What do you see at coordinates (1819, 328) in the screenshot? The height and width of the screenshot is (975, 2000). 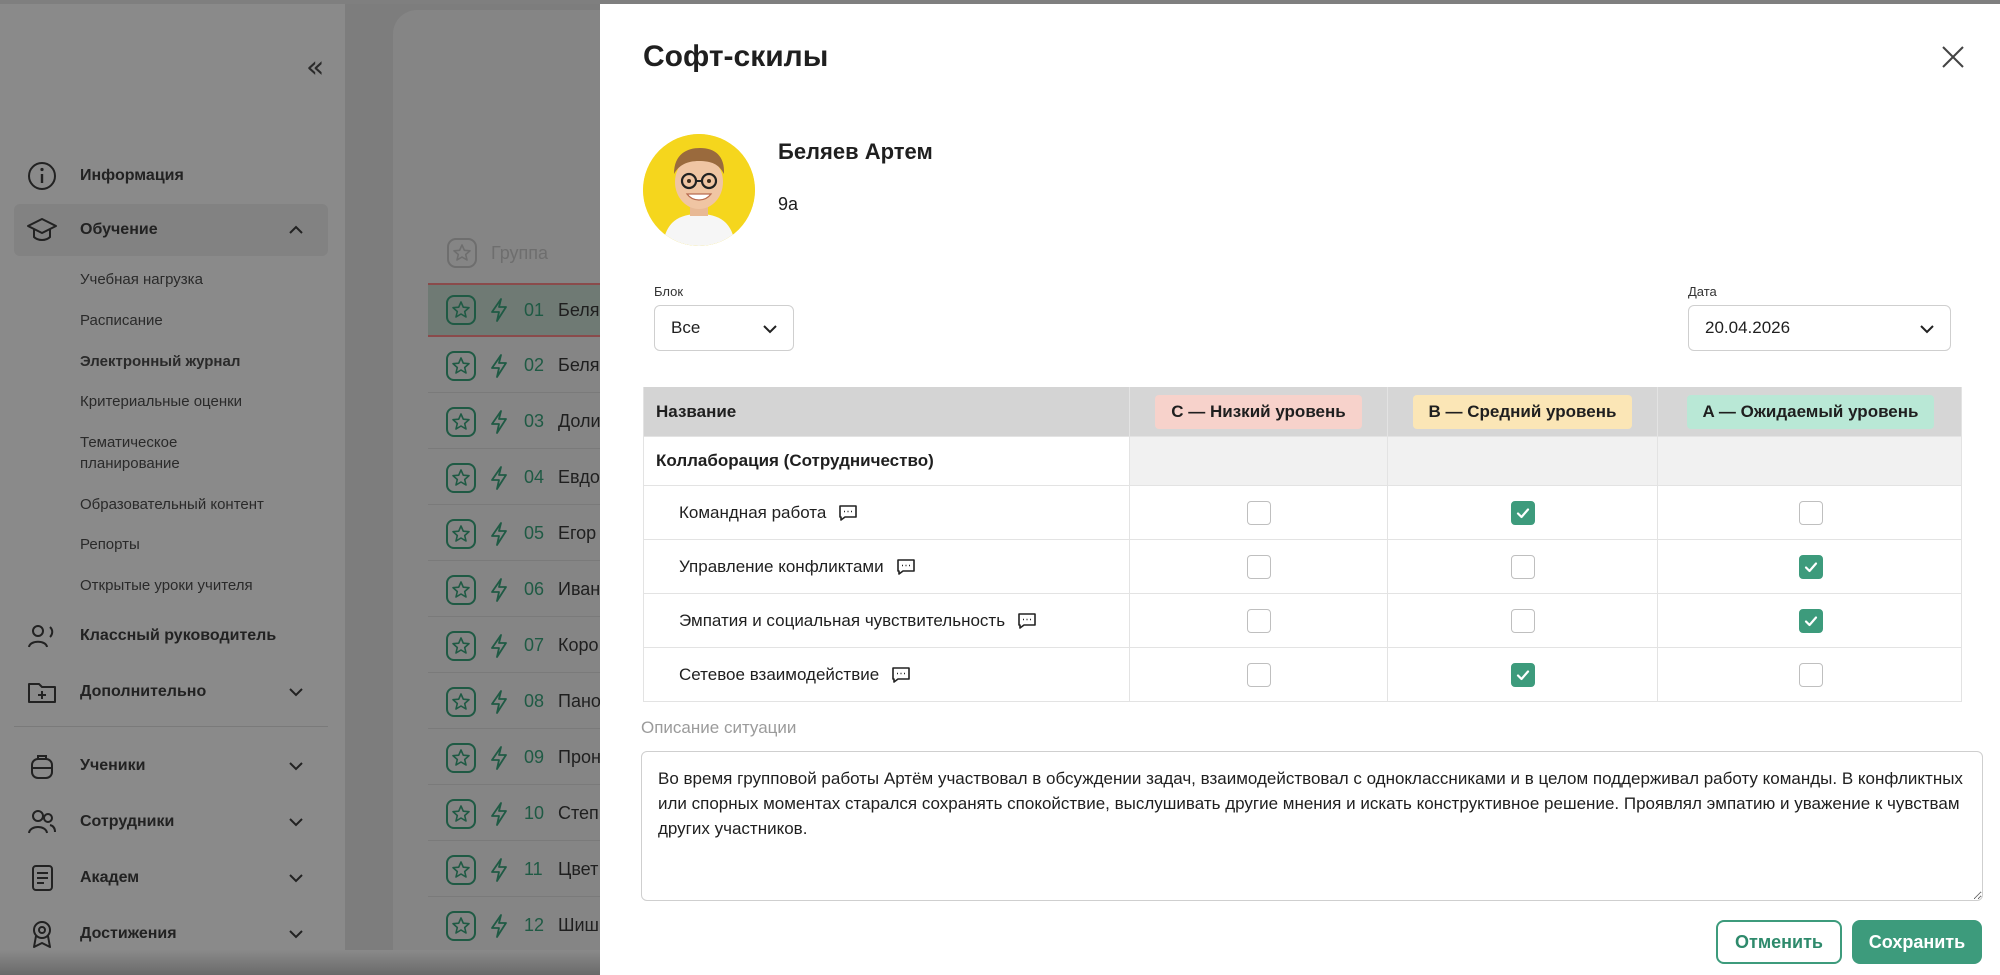 I see `date-select: 20.04.2026` at bounding box center [1819, 328].